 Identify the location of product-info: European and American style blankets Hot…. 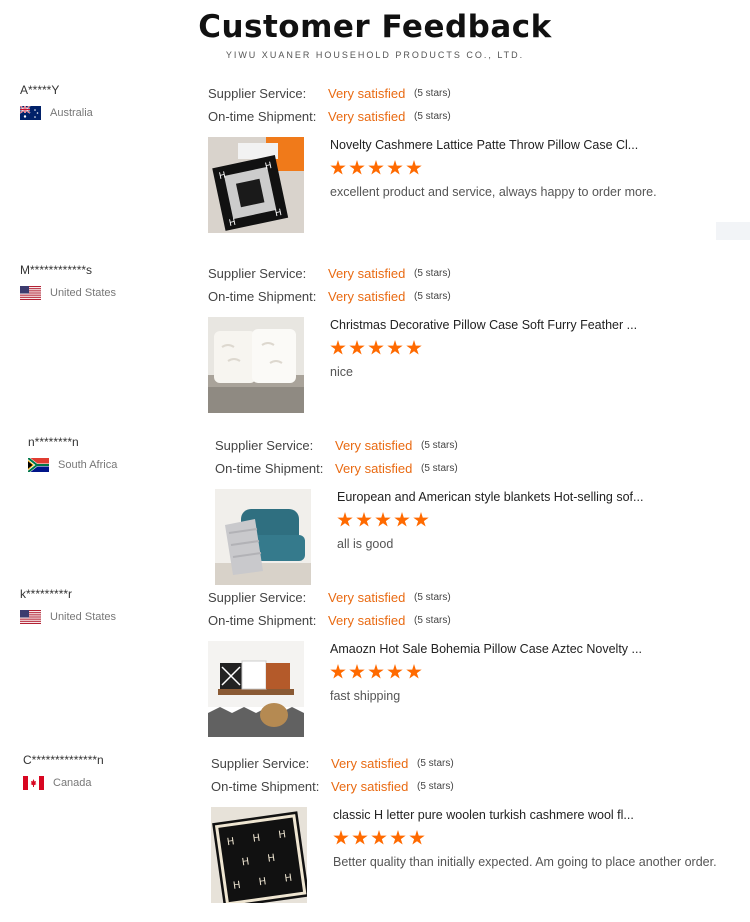
(490, 537).